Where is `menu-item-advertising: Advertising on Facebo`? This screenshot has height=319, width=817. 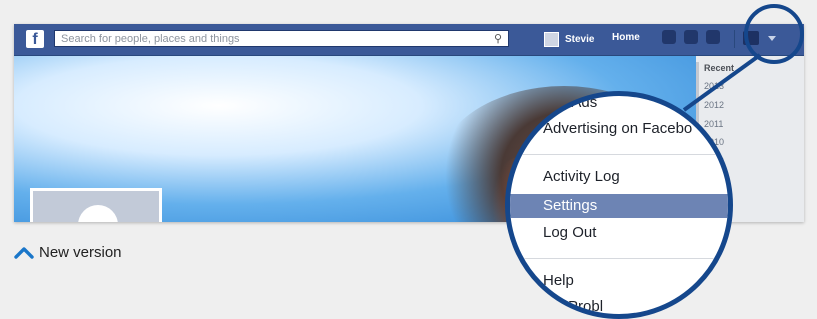 menu-item-advertising: Advertising on Facebo is located at coordinates (619, 128).